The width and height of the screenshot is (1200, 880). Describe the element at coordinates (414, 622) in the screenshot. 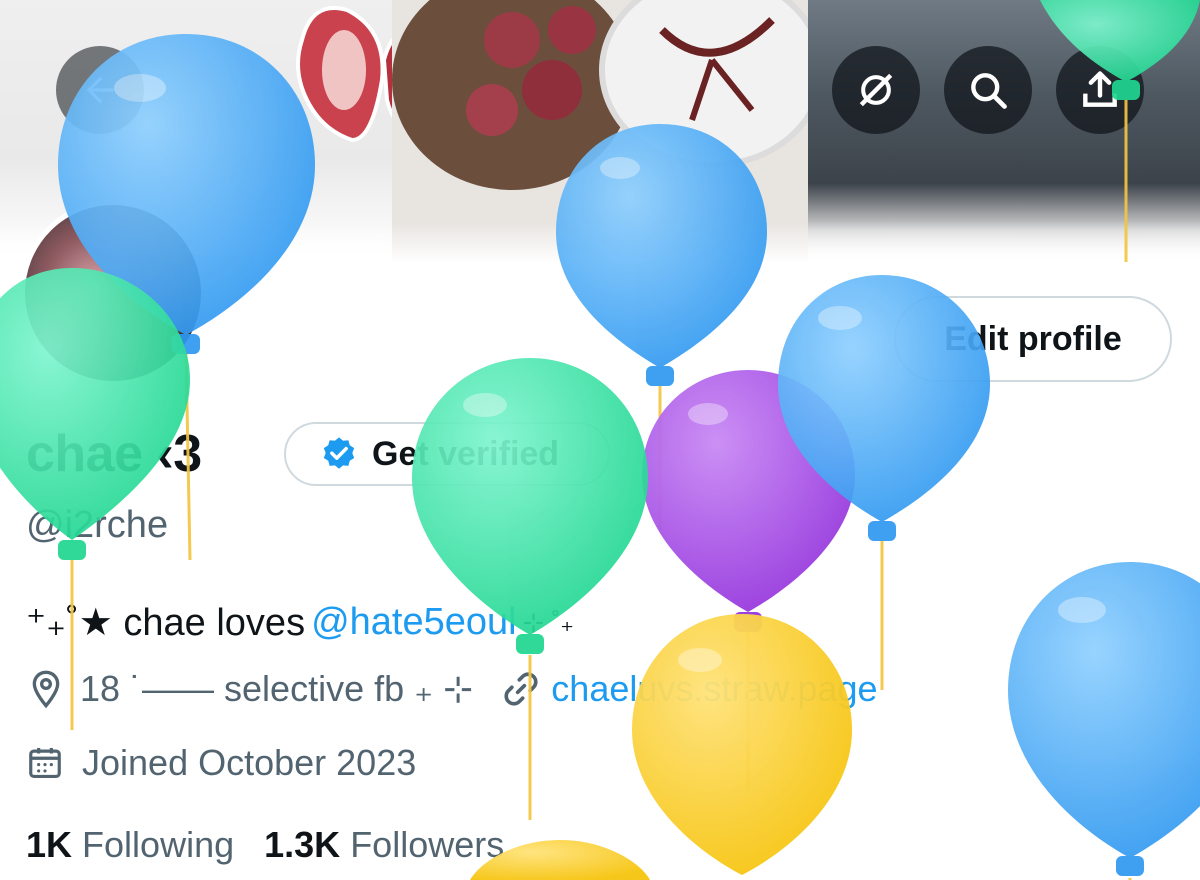

I see `bio-mention-link: @hate5eoul` at that location.